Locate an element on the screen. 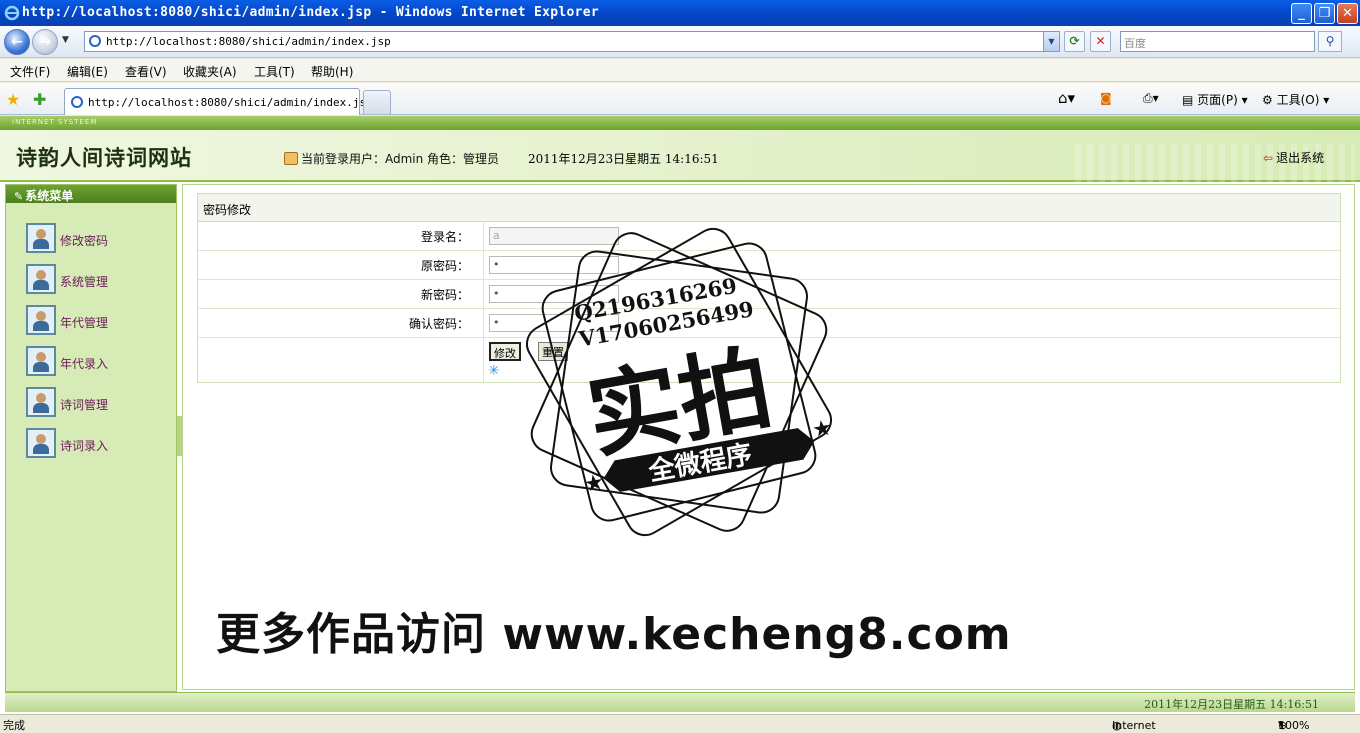  zoom-level: 100% is located at coordinates (1294, 725).